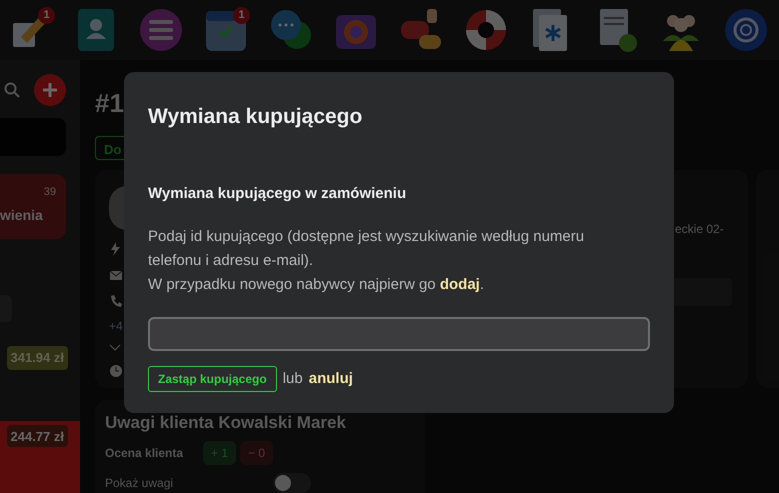  Describe the element at coordinates (292, 483) in the screenshot. I see `toggle-switch` at that location.